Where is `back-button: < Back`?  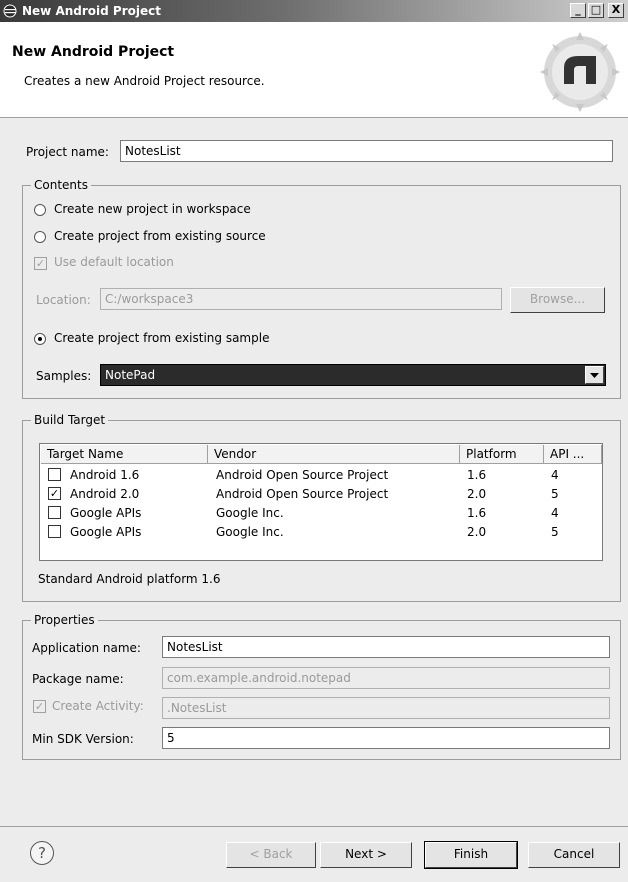 back-button: < Back is located at coordinates (271, 855).